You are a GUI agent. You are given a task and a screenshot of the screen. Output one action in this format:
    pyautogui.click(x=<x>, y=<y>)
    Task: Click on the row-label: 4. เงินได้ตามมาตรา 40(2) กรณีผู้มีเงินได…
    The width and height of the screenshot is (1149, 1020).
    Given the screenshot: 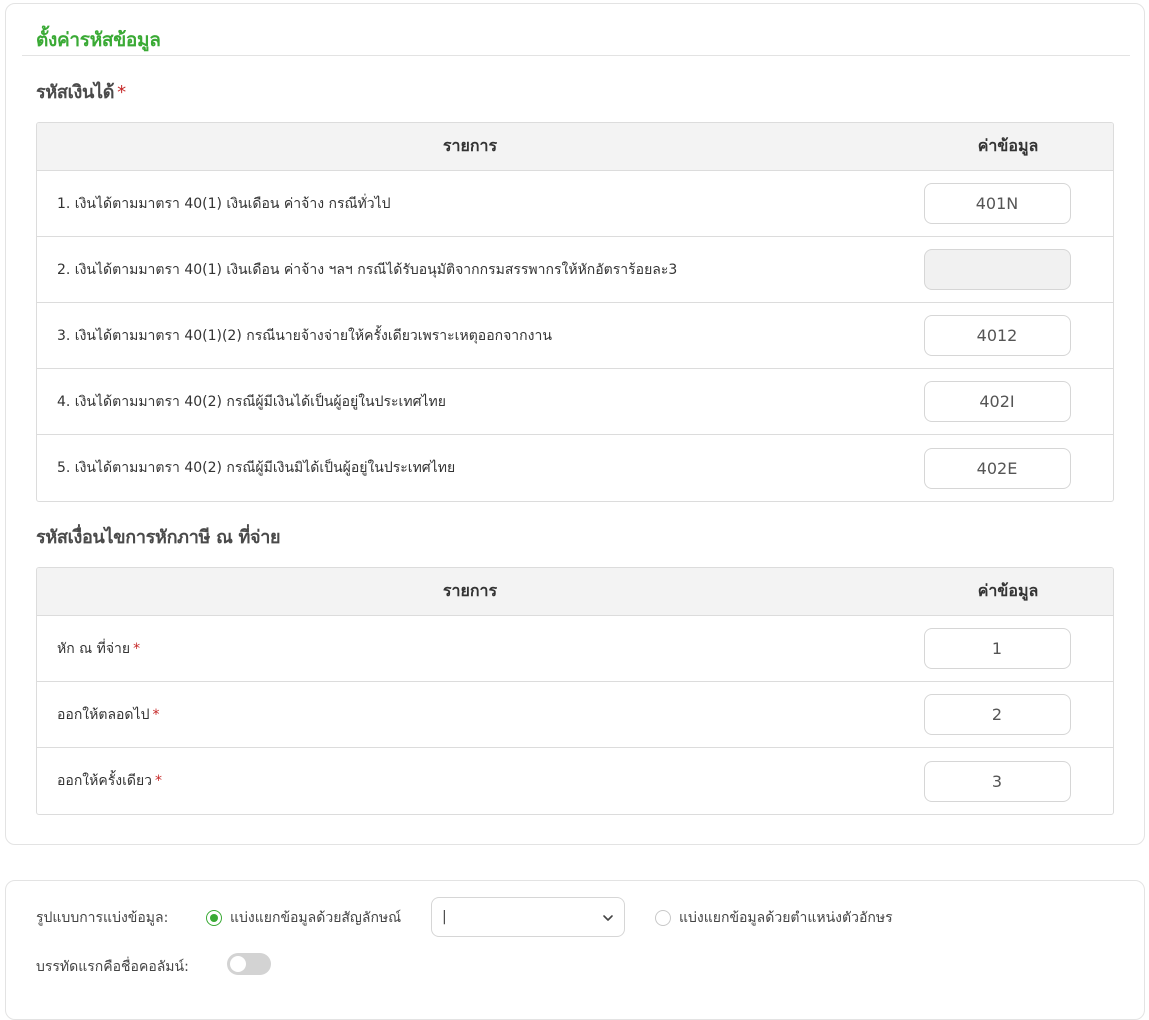 What is the action you would take?
    pyautogui.click(x=251, y=401)
    